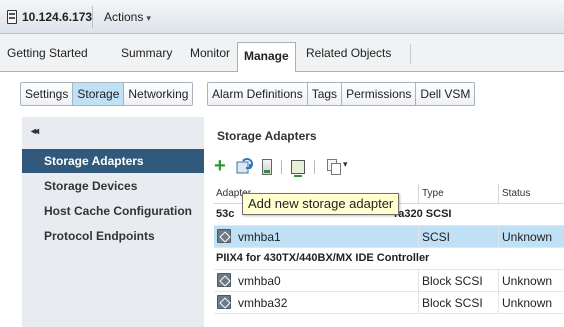 This screenshot has width=564, height=327. I want to click on group-name: PIIX4 for 430TX/440BX/MX IDE Controller, so click(323, 258).